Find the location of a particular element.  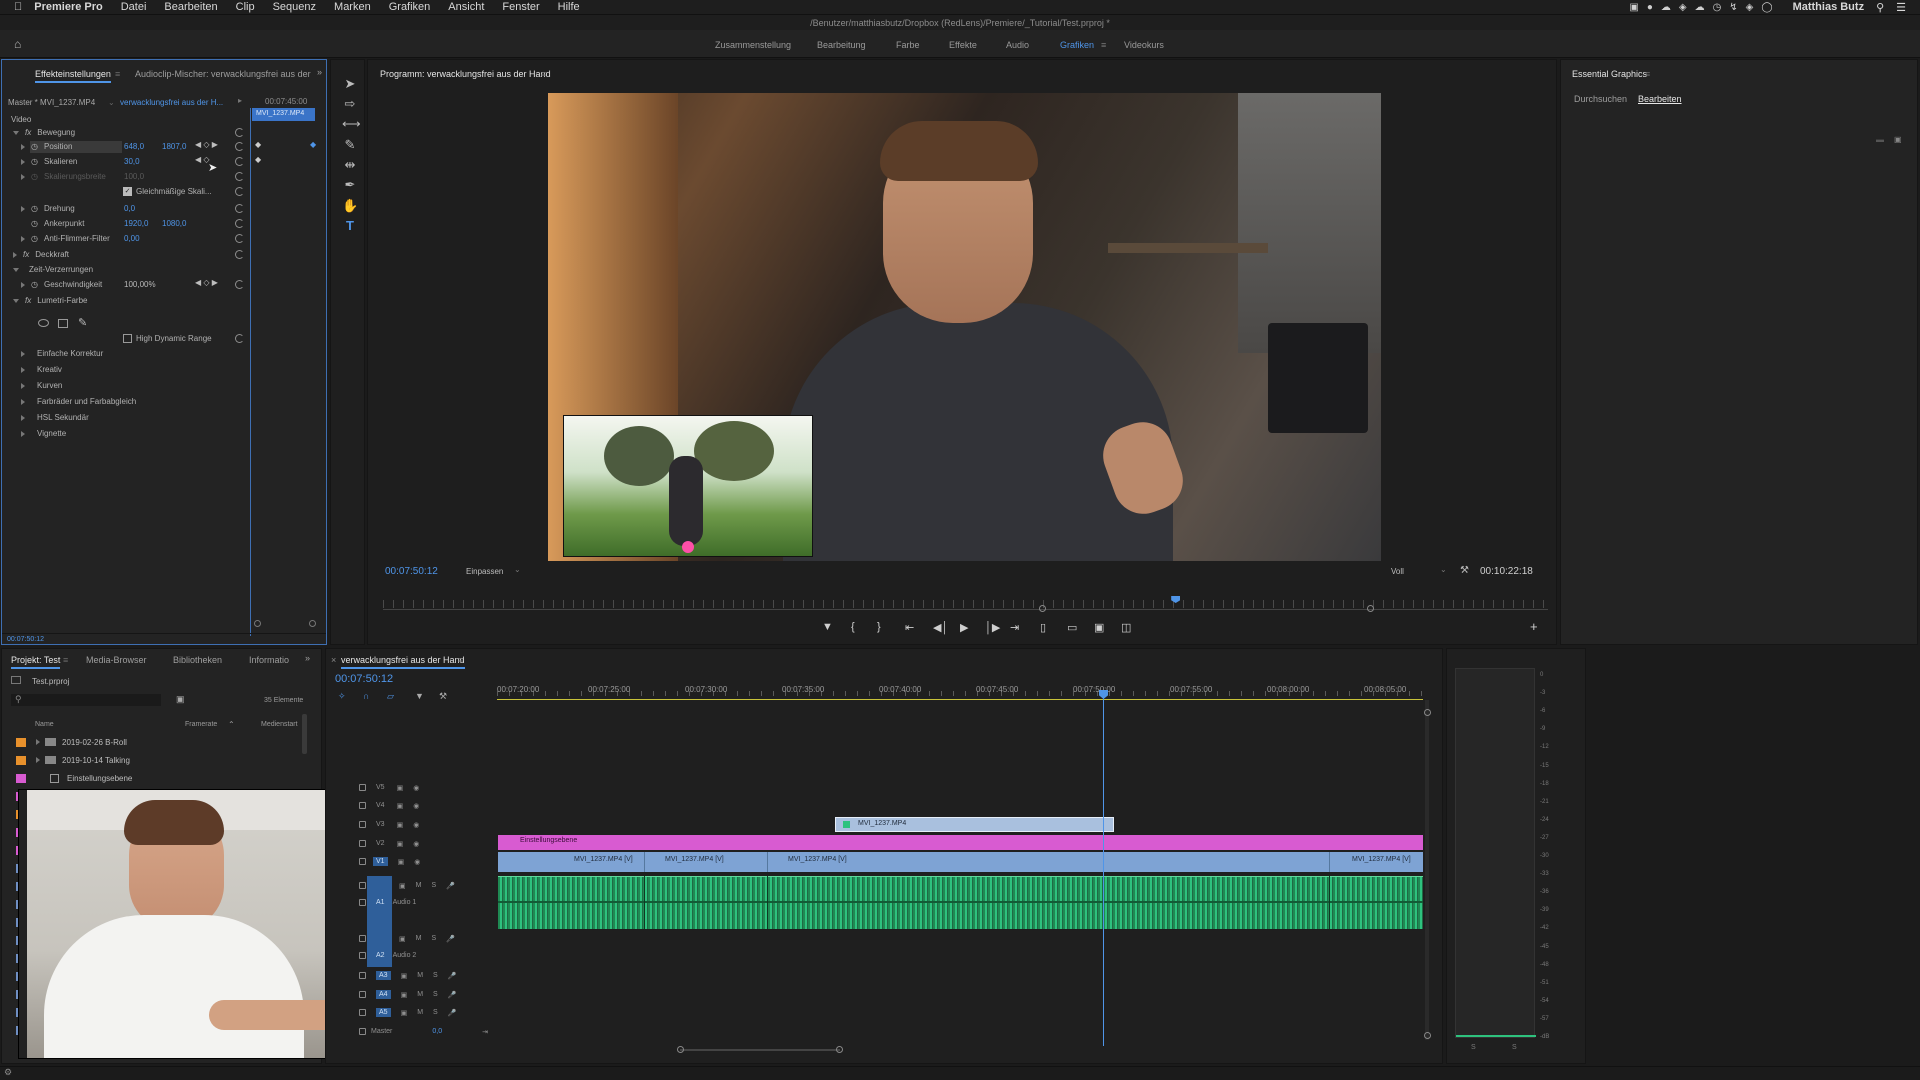

param-geschwindigkeit: ◷ Geschwindigkeit is located at coordinates (61, 284).